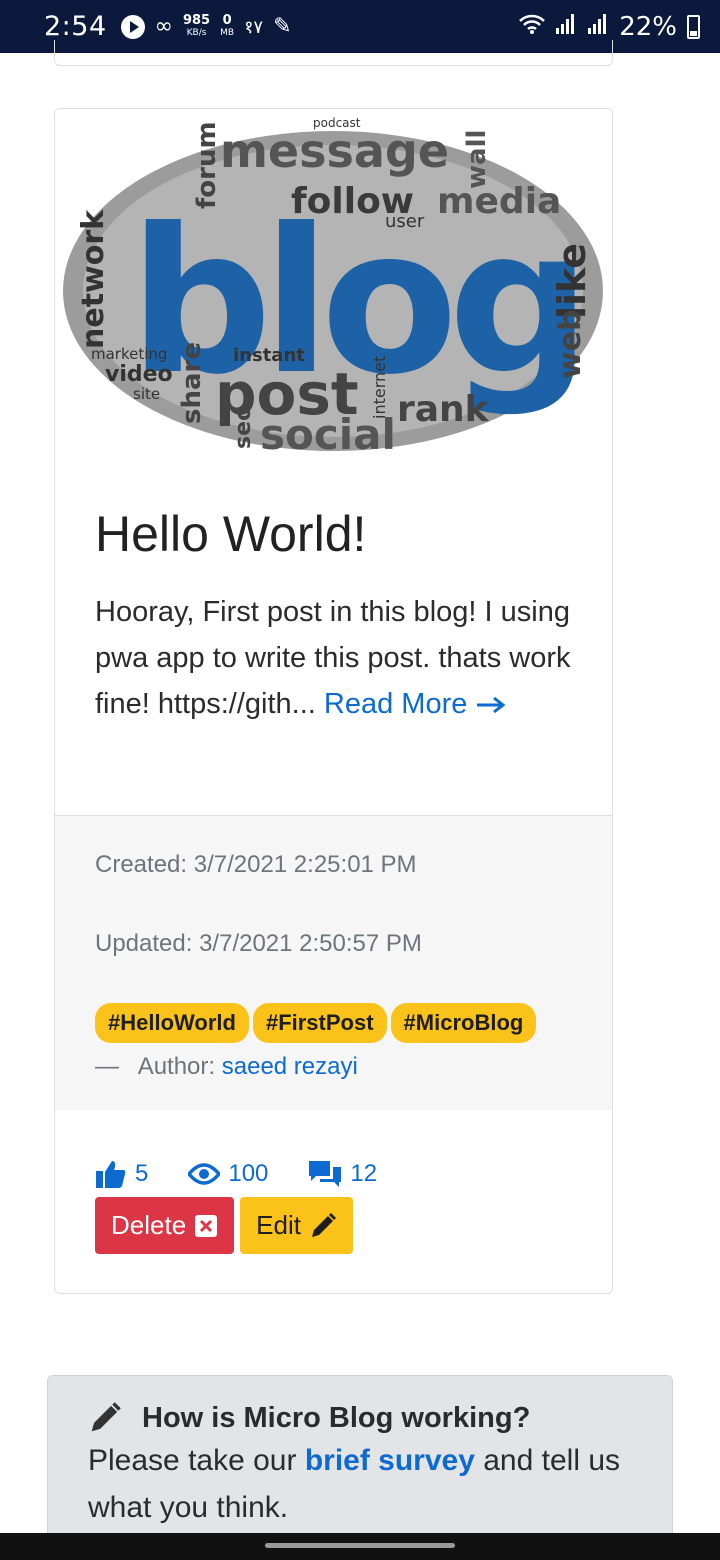  What do you see at coordinates (227, 25) in the screenshot?
I see `data-usage: 0 MB` at bounding box center [227, 25].